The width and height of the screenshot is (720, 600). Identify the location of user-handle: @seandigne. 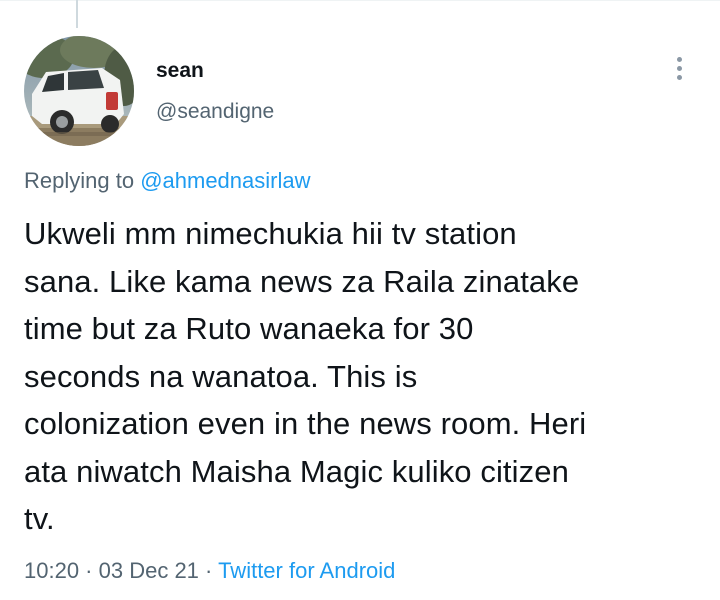
(215, 112).